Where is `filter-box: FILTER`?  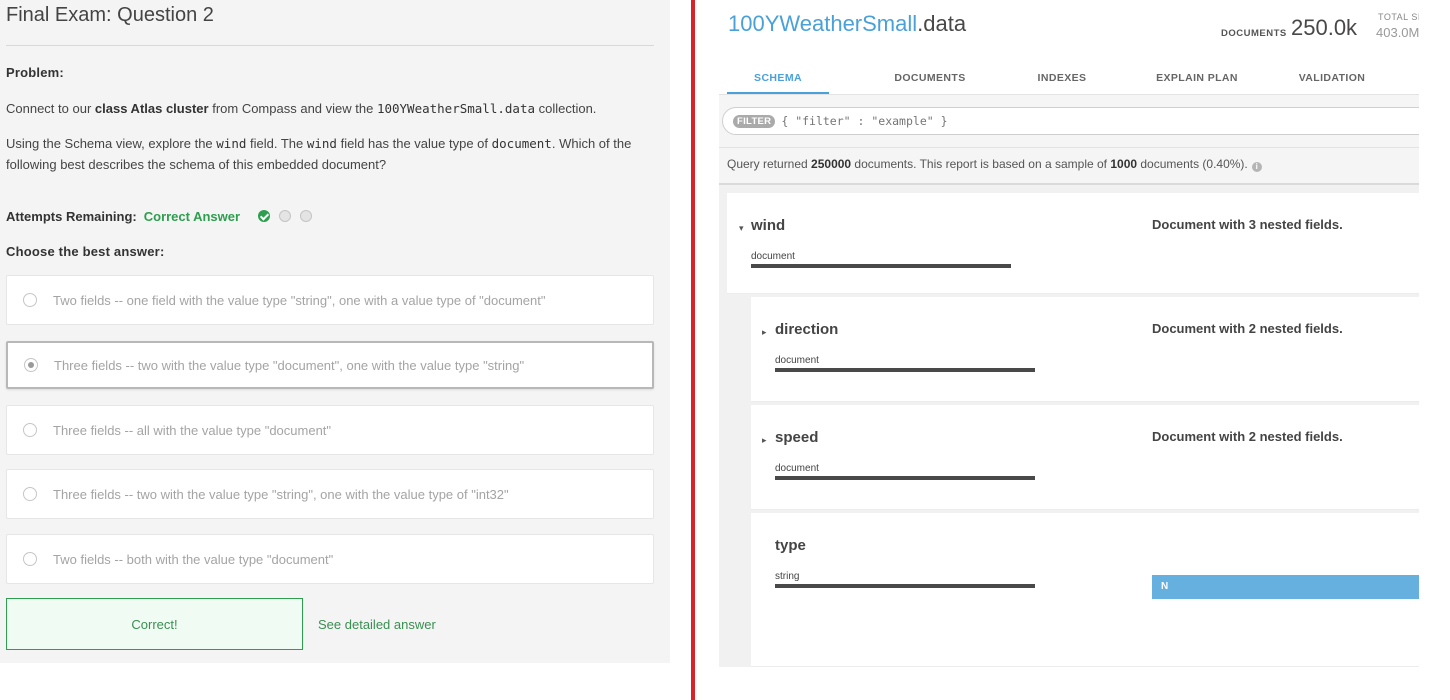 filter-box: FILTER is located at coordinates (1070, 121).